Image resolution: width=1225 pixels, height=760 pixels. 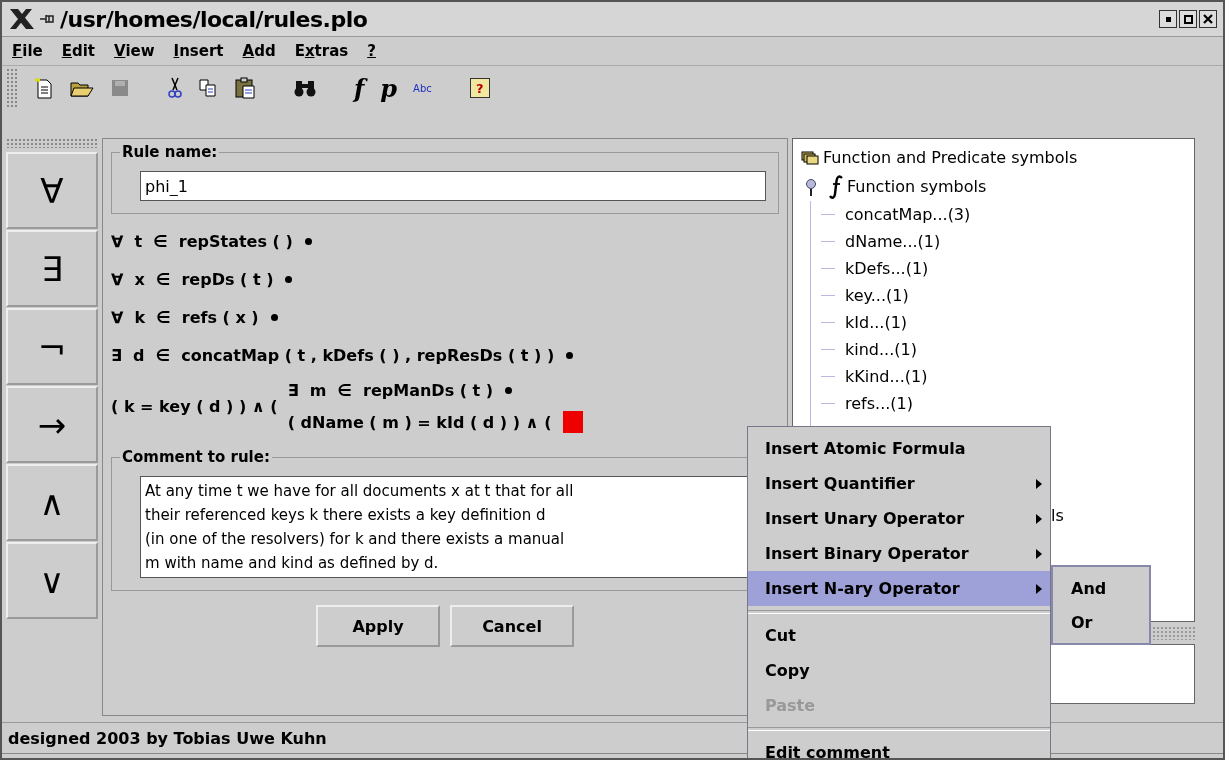 I want to click on formula-line: ( dName ( m ) = kId ( d ) ) ∧ (, so click(x=419, y=422).